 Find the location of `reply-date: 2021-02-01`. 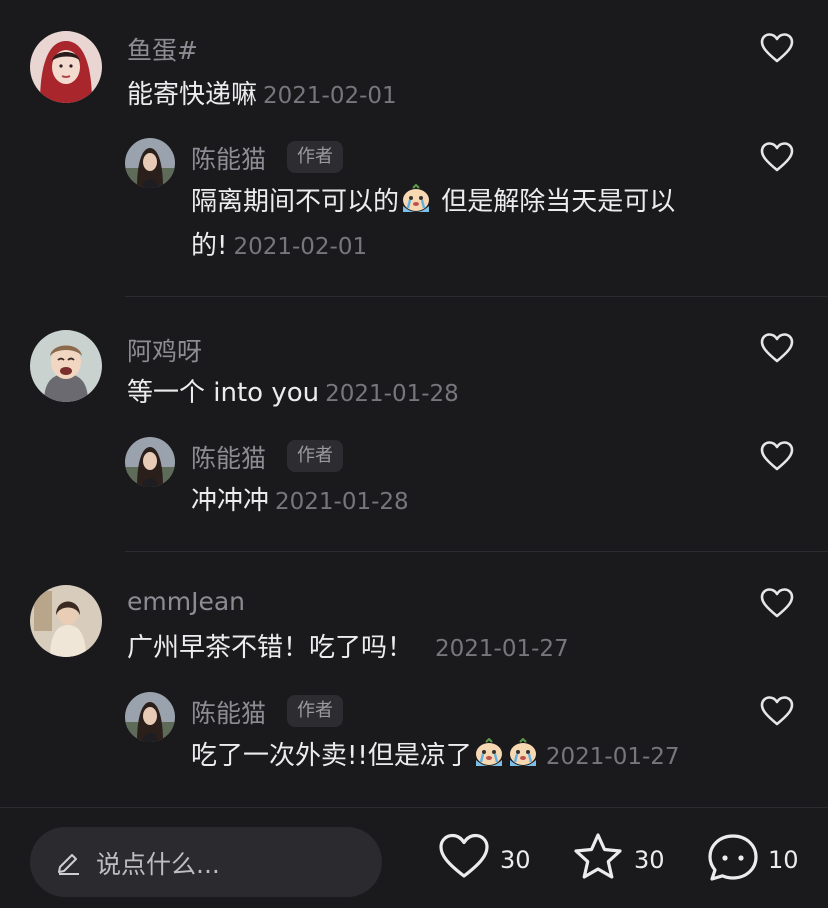

reply-date: 2021-02-01 is located at coordinates (300, 247).